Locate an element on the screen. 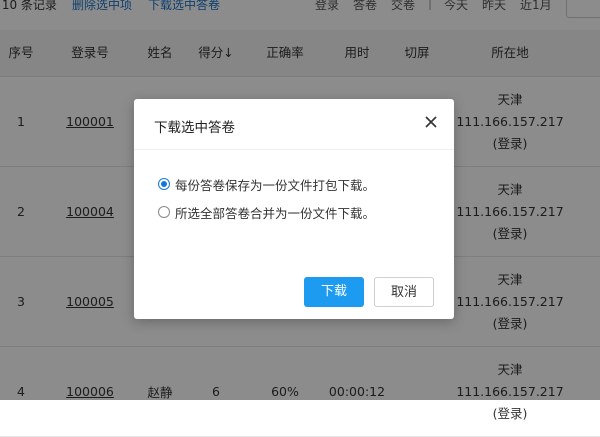  dialog-title: 下载选中答卷 is located at coordinates (194, 128).